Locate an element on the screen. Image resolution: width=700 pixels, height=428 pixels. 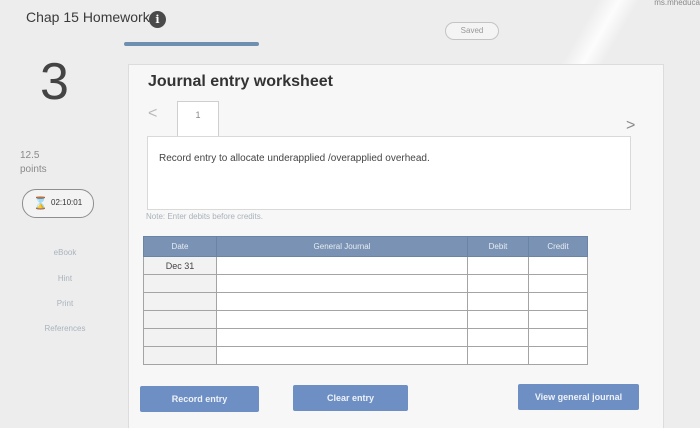
saved-status-badge: Saved is located at coordinates (472, 31).